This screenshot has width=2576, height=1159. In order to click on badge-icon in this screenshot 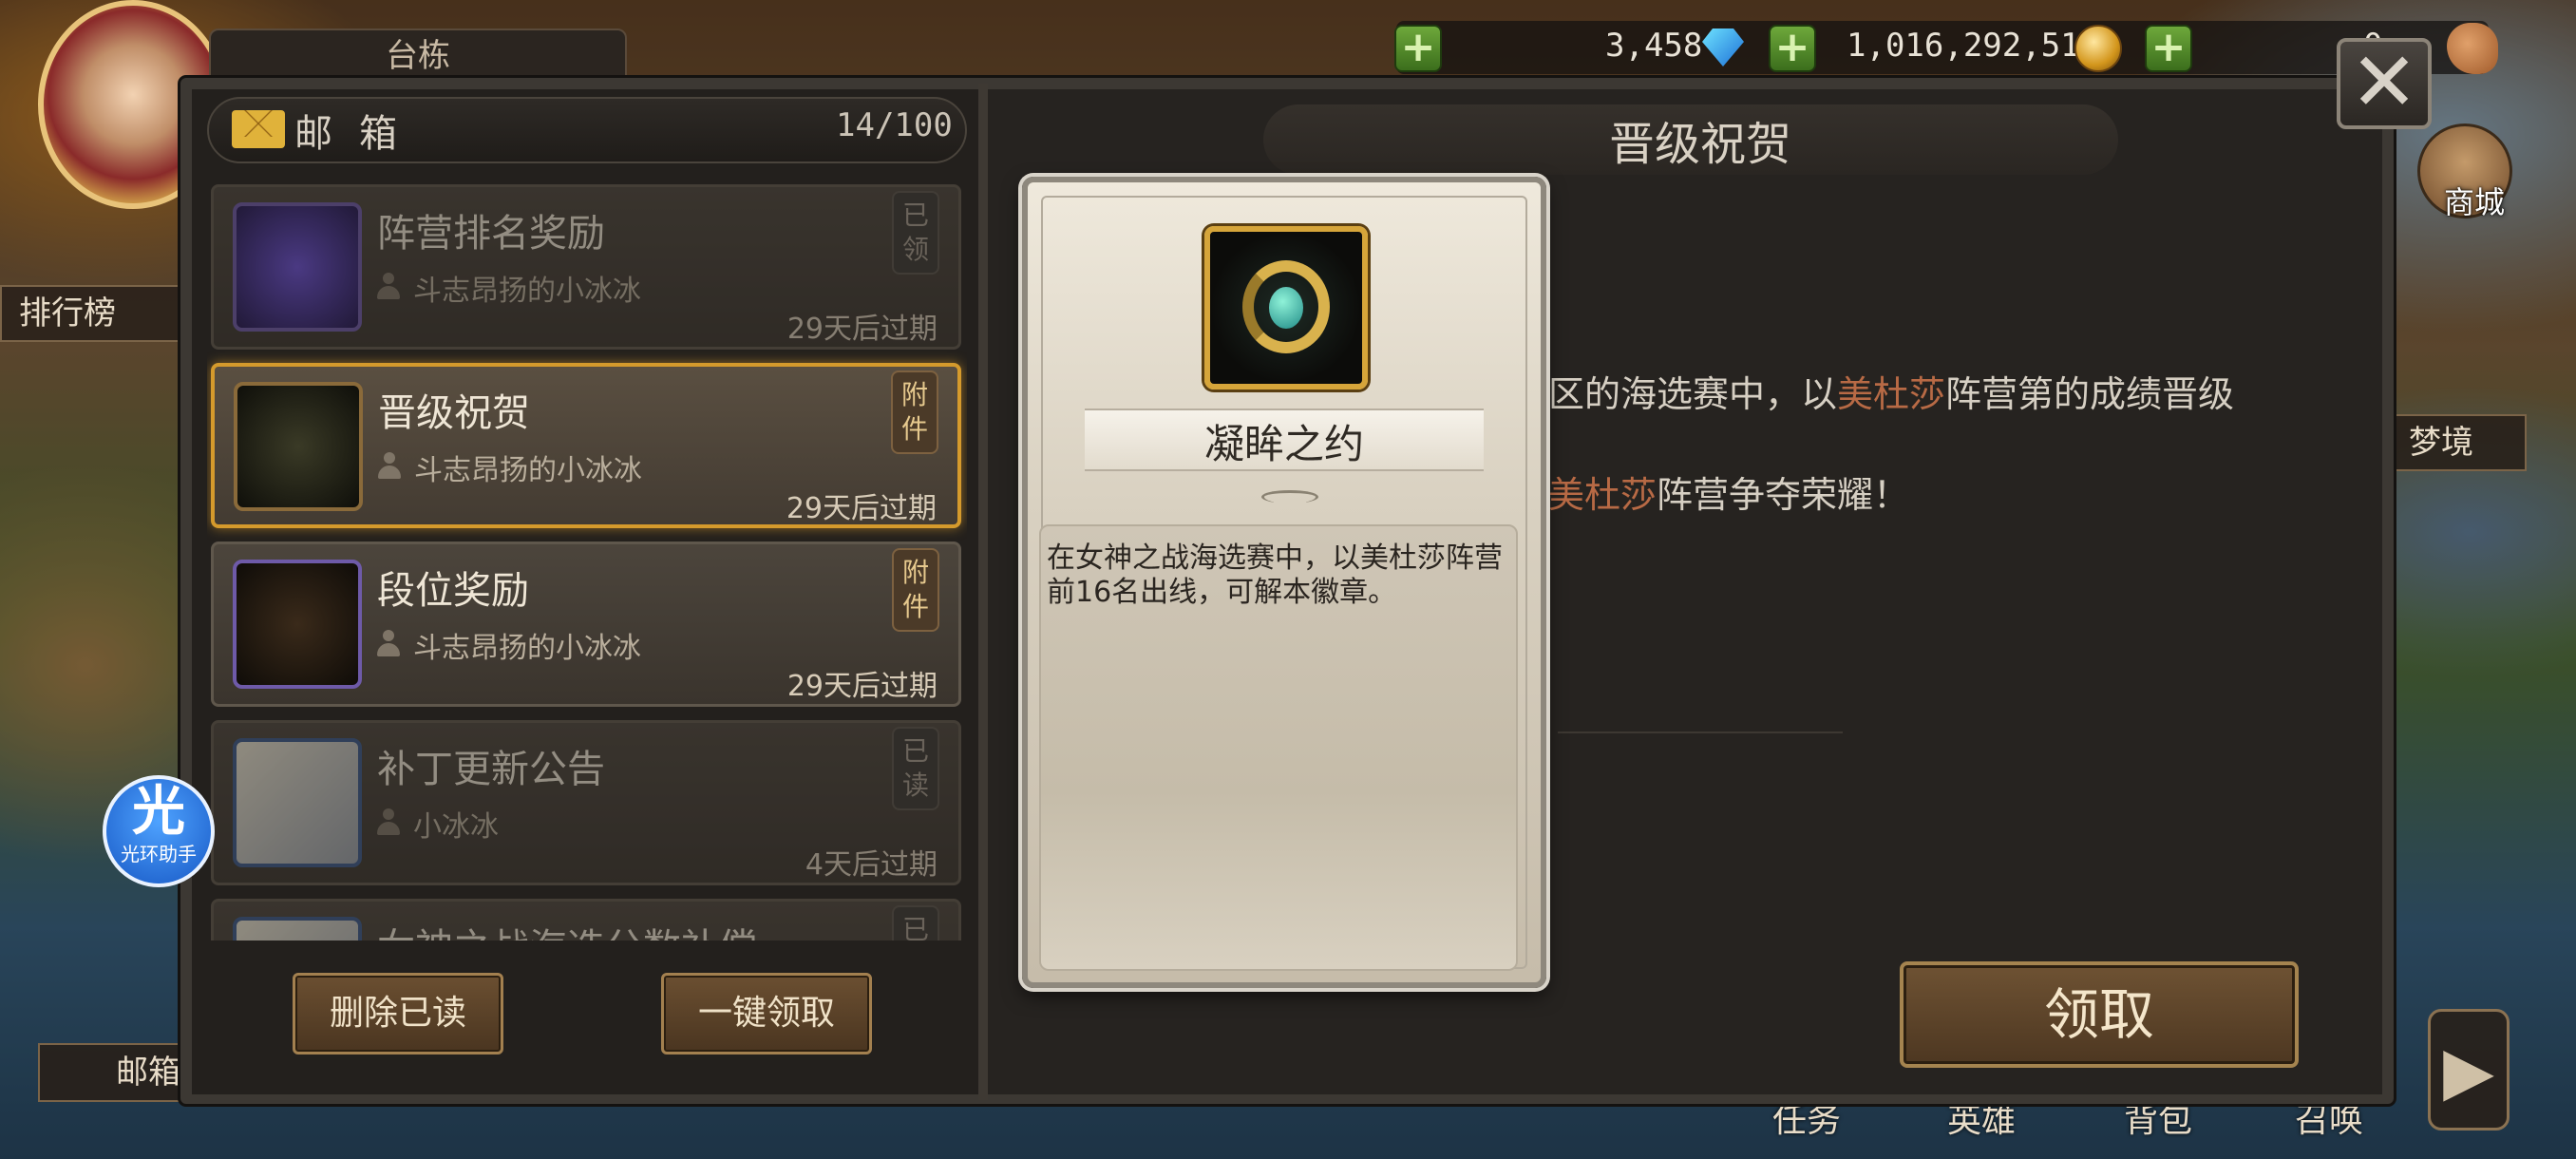, I will do `click(298, 446)`.